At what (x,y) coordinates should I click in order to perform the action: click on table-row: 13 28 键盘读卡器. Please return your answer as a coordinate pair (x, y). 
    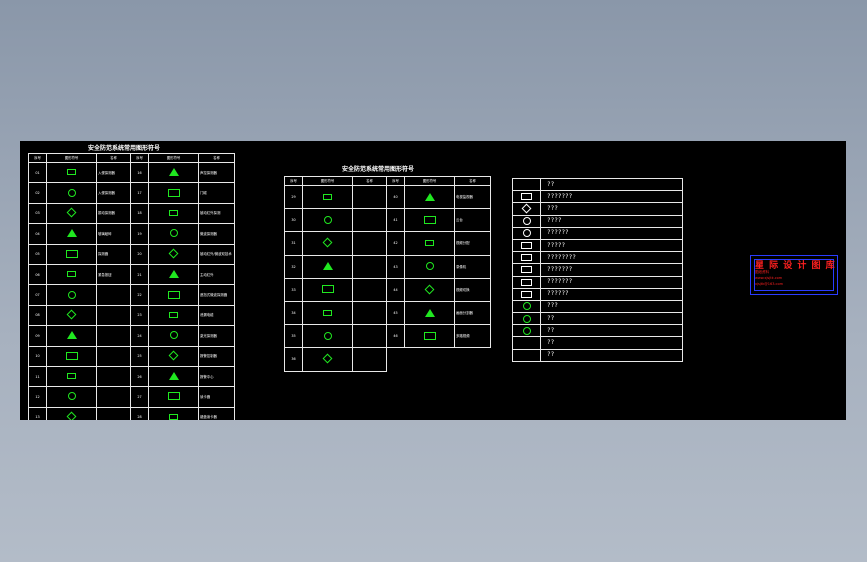
    Looking at the image, I should click on (131, 413).